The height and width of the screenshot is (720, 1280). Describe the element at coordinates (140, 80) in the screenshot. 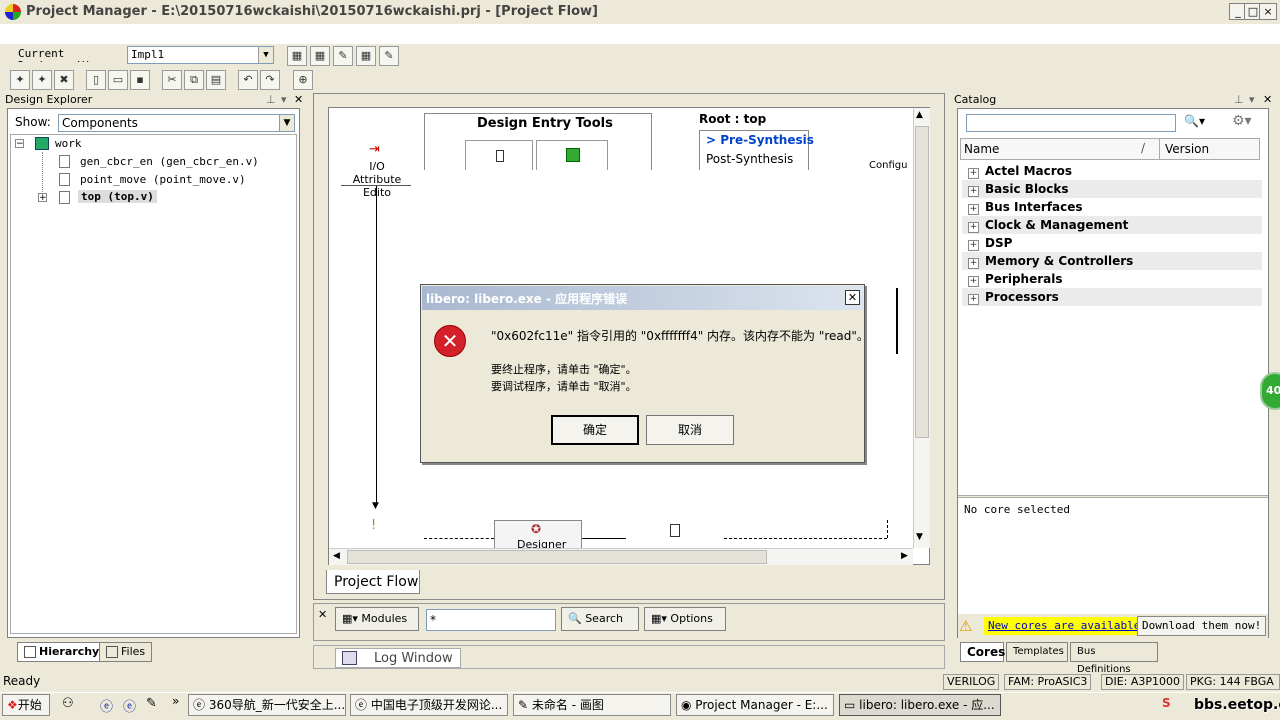

I see `save-icon: ▪` at that location.